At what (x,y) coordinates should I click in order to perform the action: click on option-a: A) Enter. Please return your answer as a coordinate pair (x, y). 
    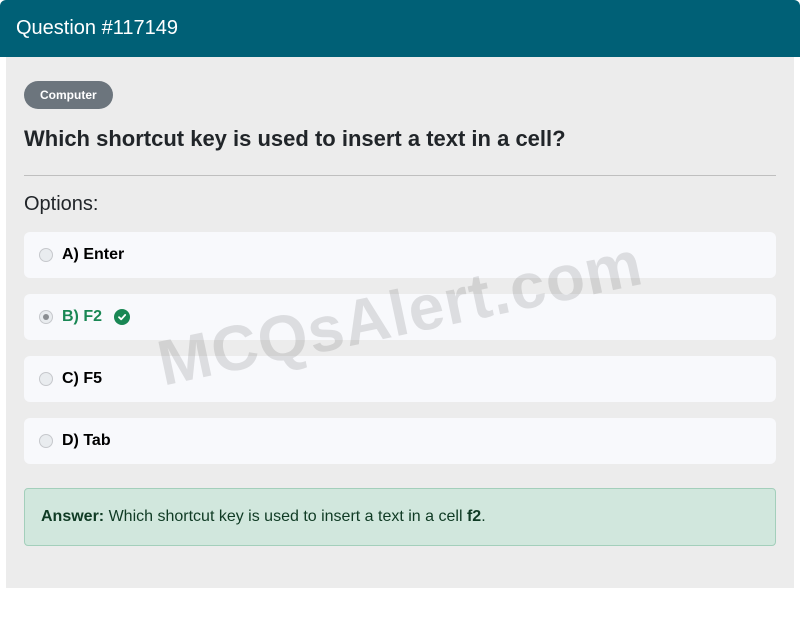
    Looking at the image, I should click on (400, 255).